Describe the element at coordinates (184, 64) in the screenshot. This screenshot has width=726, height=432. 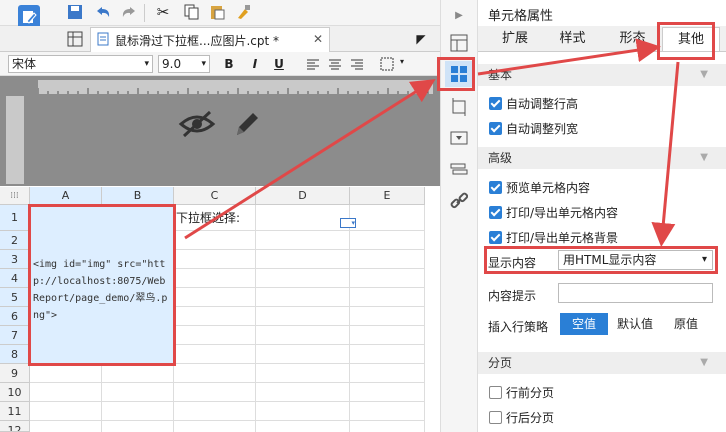
I see `font-size-select: 9.0 ▾` at that location.